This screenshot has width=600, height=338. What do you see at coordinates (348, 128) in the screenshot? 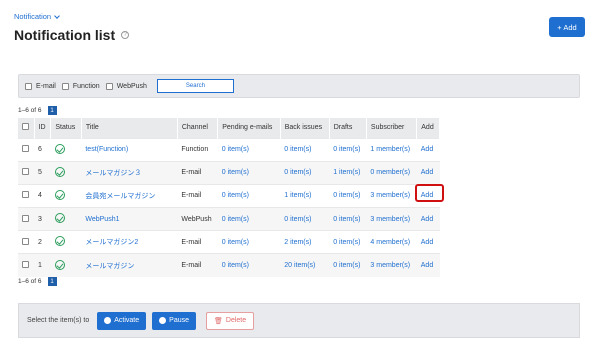
I see `column-header-drafts: Drafts` at bounding box center [348, 128].